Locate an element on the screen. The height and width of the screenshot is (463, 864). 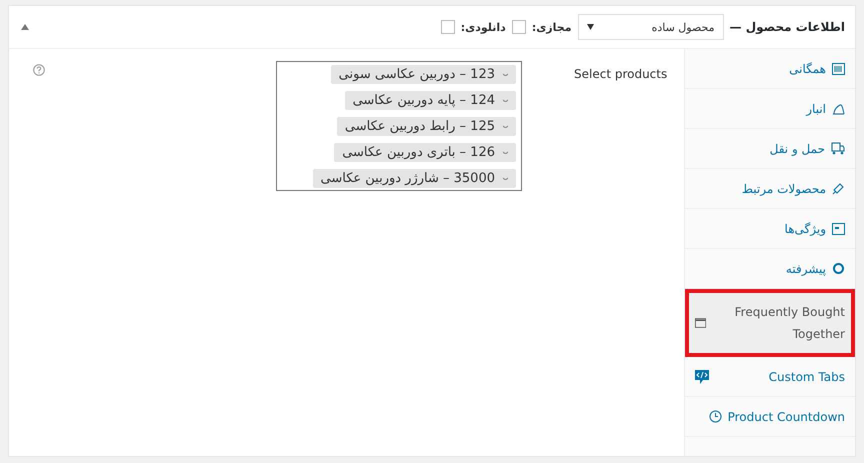
product-tag: 126 – باتری دوربین عکاسی is located at coordinates (425, 152).